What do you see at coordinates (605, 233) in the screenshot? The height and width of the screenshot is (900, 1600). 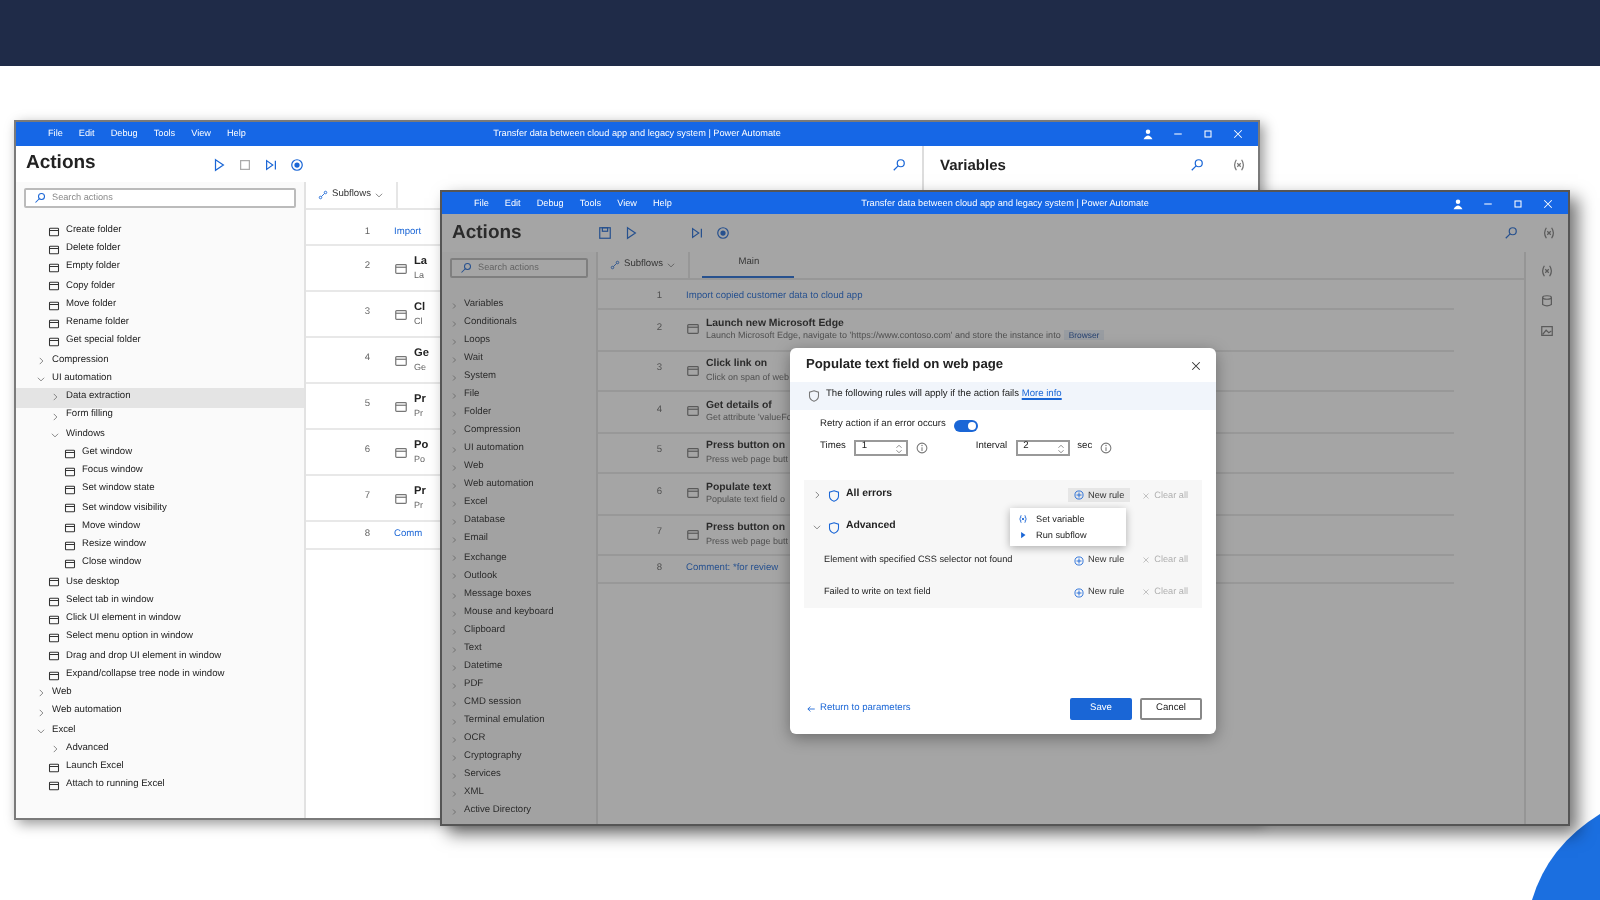 I see `save-icon` at bounding box center [605, 233].